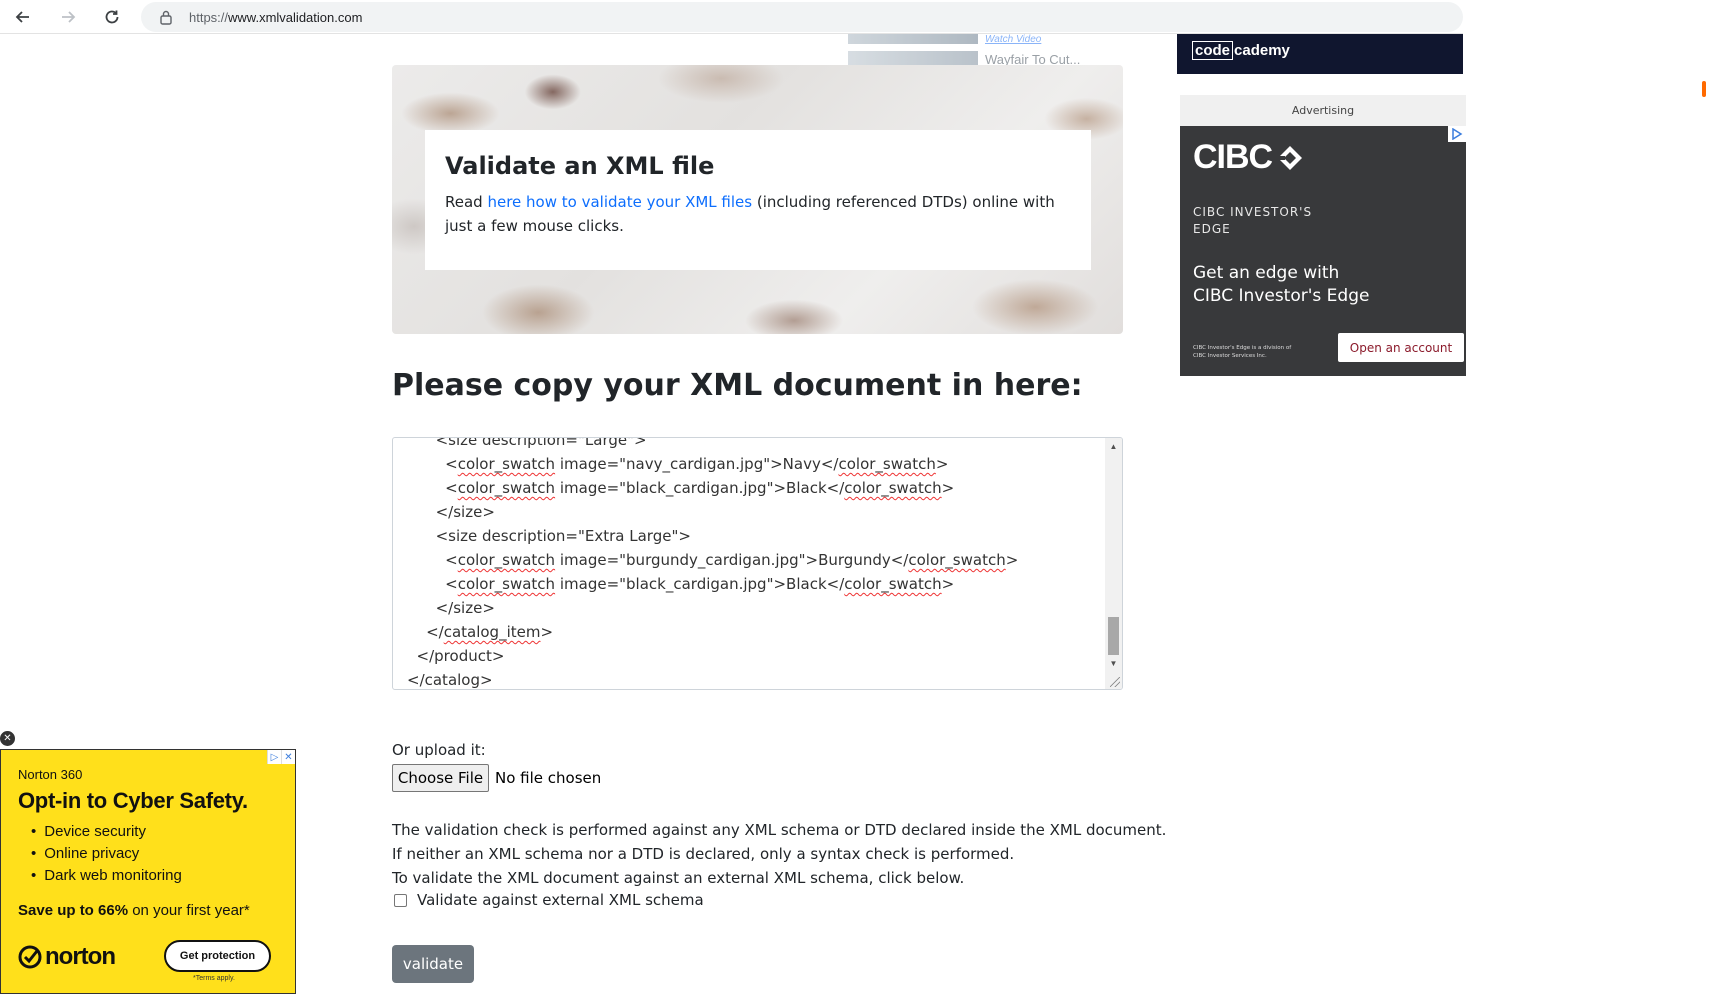 Image resolution: width=1709 pixels, height=994 pixels. What do you see at coordinates (1212, 229) in the screenshot?
I see `cibc-subtitle-line: EDGE` at bounding box center [1212, 229].